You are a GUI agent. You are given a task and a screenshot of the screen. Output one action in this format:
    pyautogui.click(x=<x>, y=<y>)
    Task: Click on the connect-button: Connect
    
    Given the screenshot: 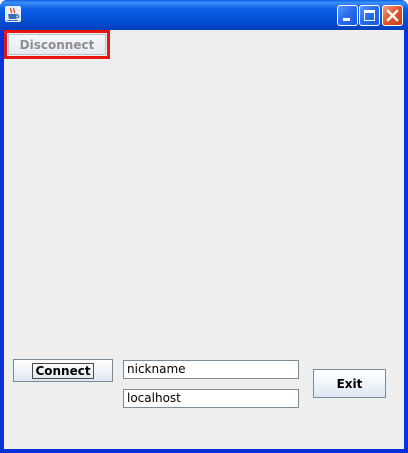 What is the action you would take?
    pyautogui.click(x=63, y=370)
    